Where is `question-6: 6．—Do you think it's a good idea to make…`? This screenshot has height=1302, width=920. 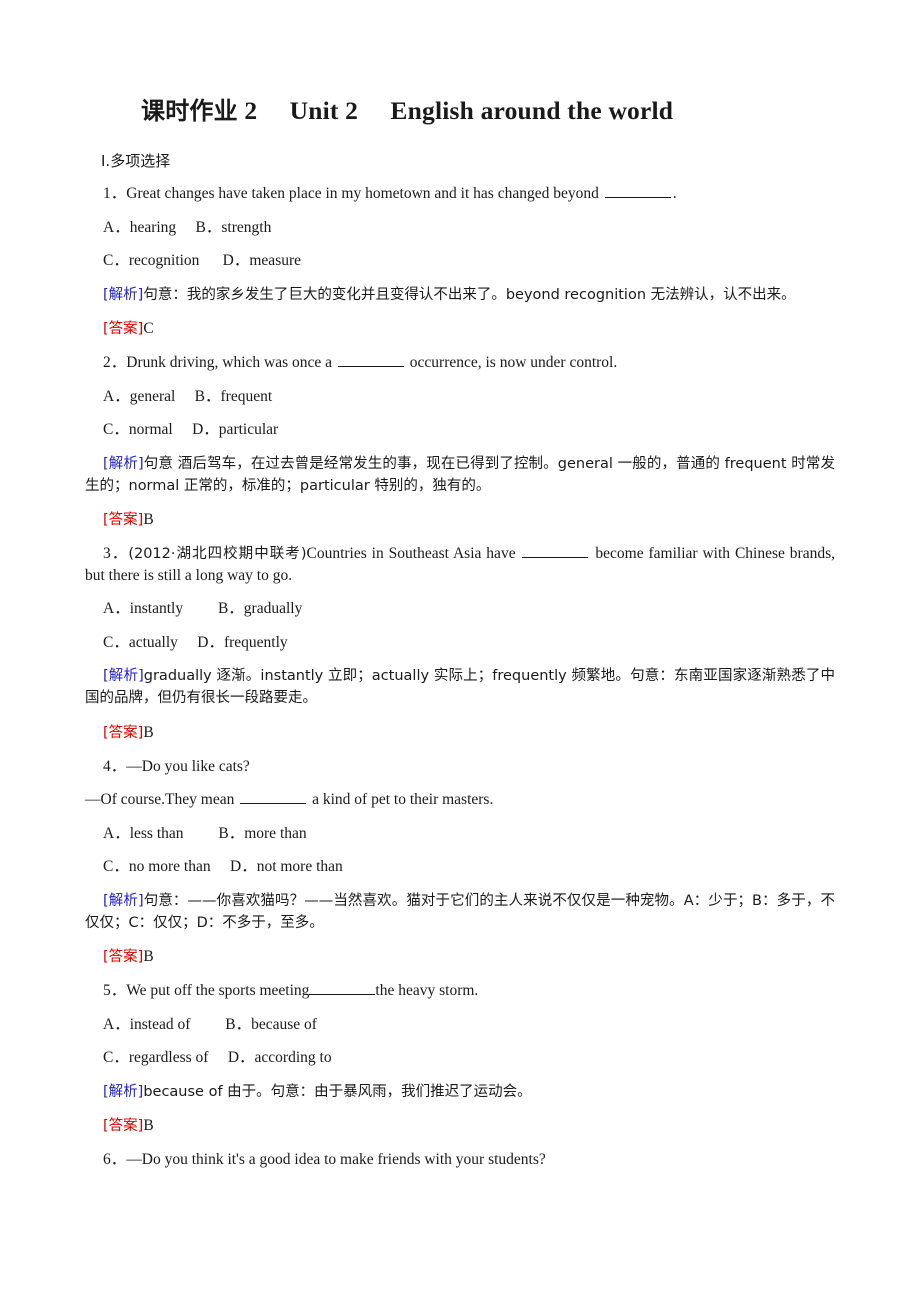 question-6: 6．—Do you think it's a good idea to make… is located at coordinates (460, 1160).